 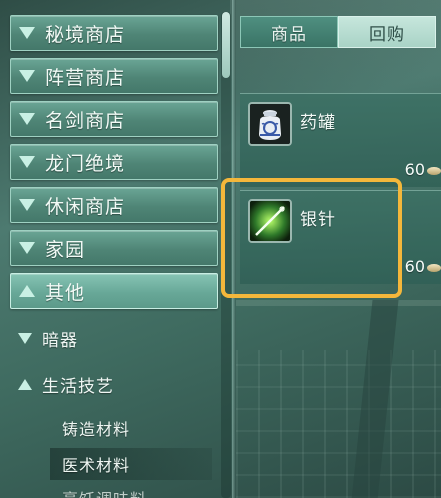 I want to click on tab-label: 回购, so click(x=387, y=34).